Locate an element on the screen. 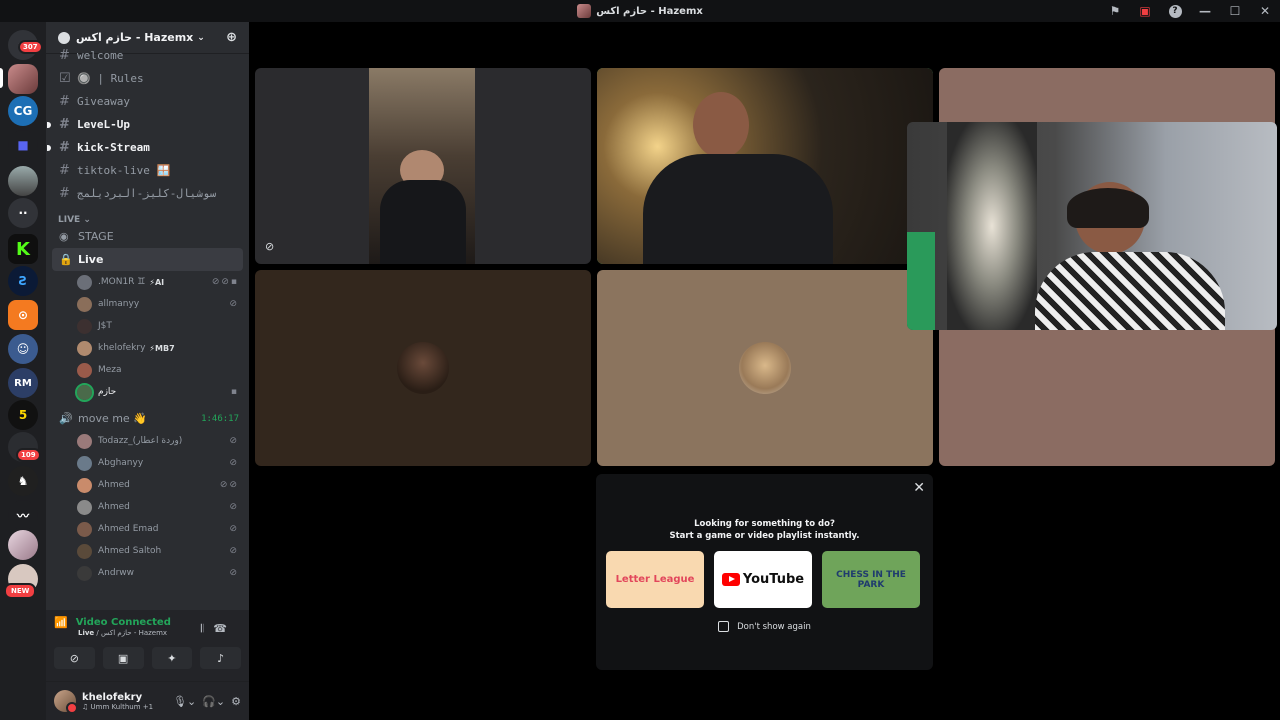  voice-user: Ahmed Emad ⊘ is located at coordinates (147, 529).